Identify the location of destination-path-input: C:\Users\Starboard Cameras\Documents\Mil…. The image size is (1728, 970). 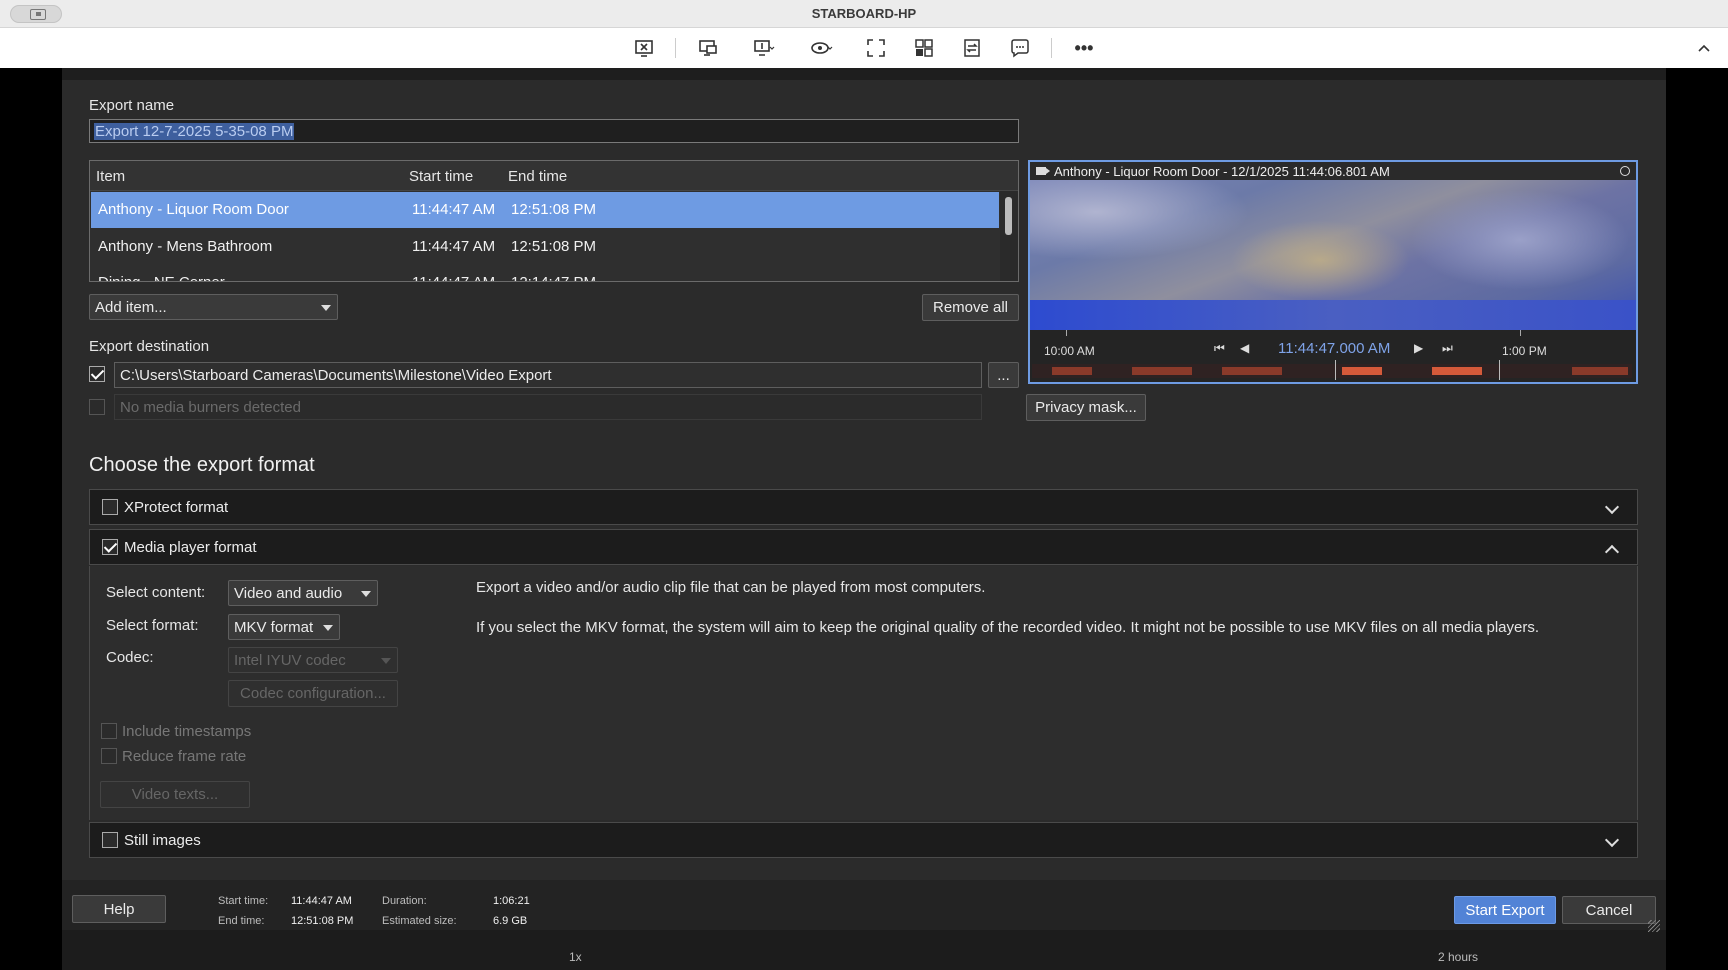
(548, 375).